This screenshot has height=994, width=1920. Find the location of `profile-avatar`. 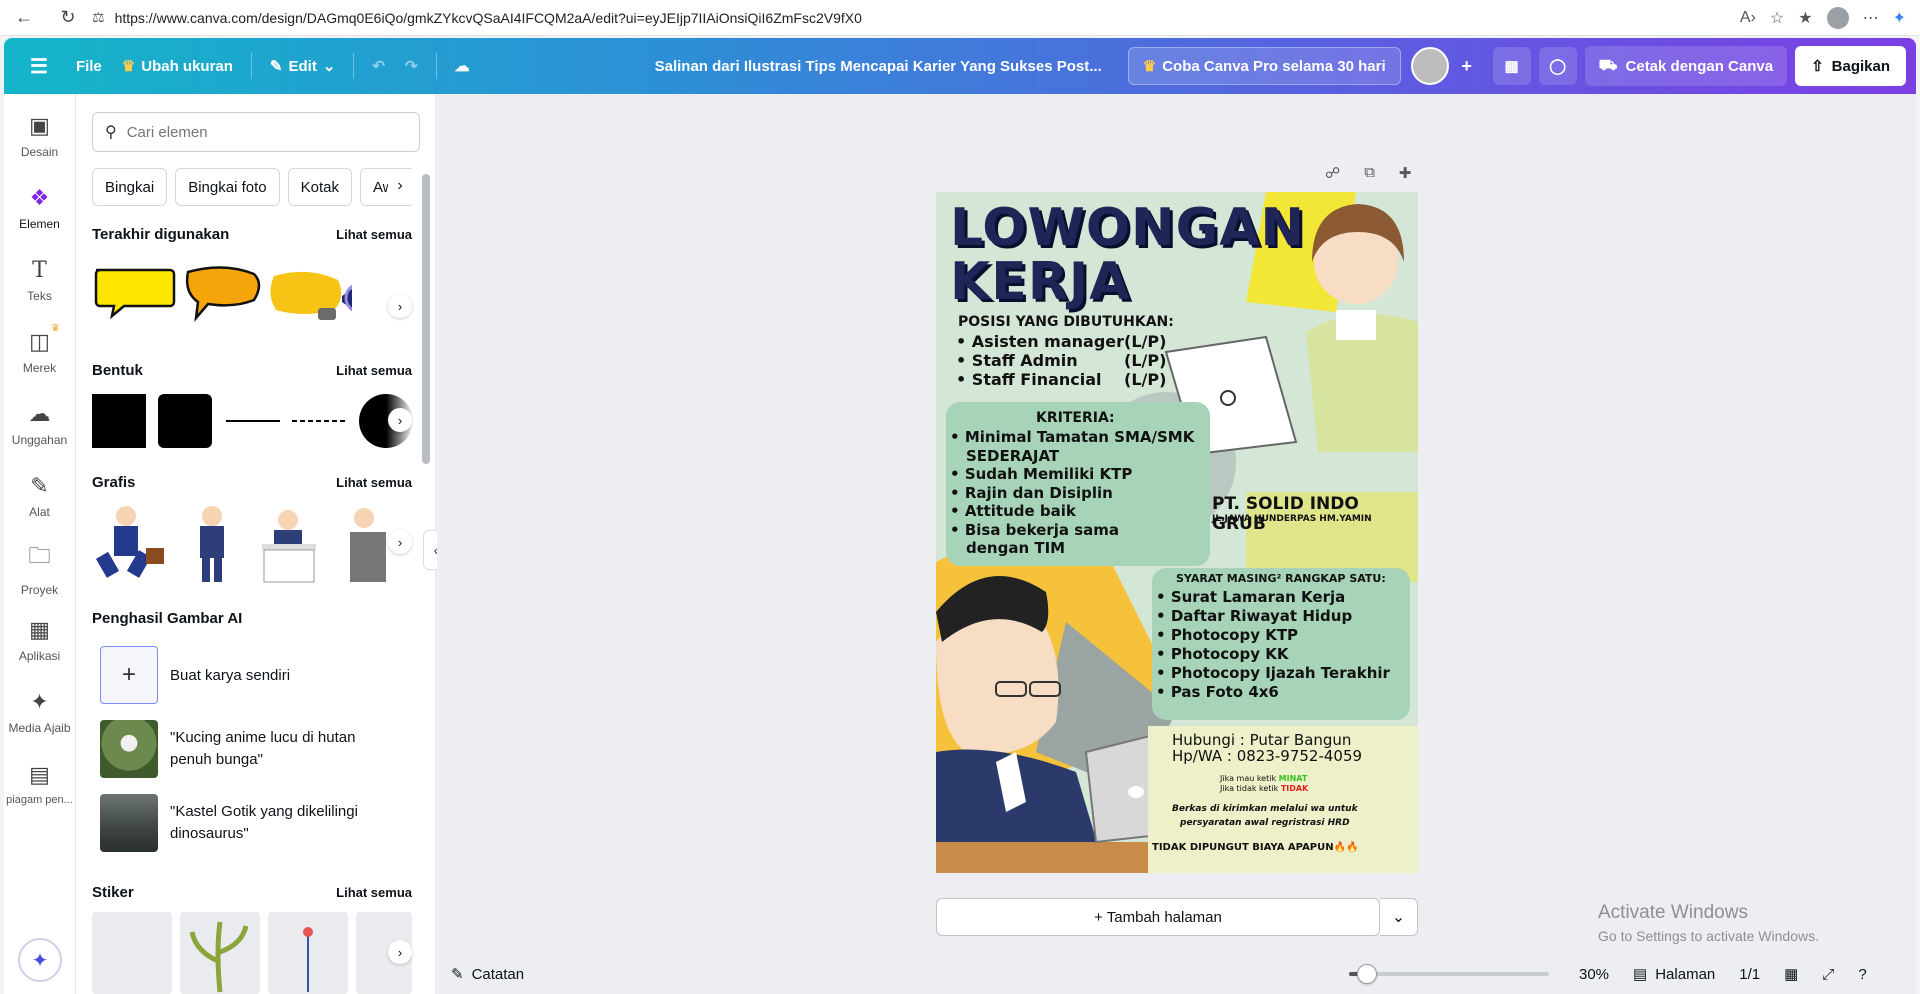

profile-avatar is located at coordinates (1837, 17).